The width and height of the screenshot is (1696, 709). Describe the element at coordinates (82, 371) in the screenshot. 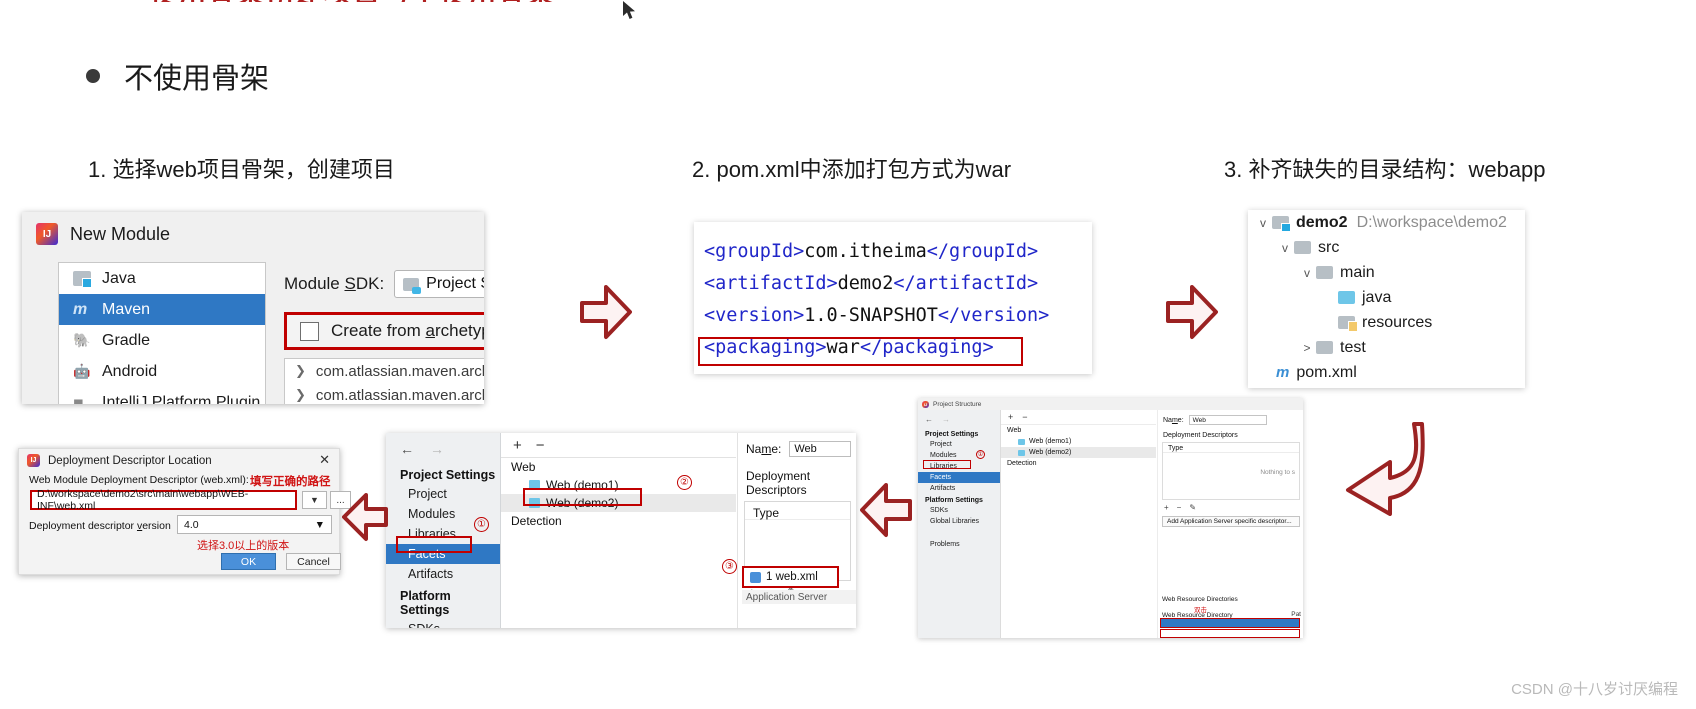

I see `android-robot-icon: 🤖` at that location.